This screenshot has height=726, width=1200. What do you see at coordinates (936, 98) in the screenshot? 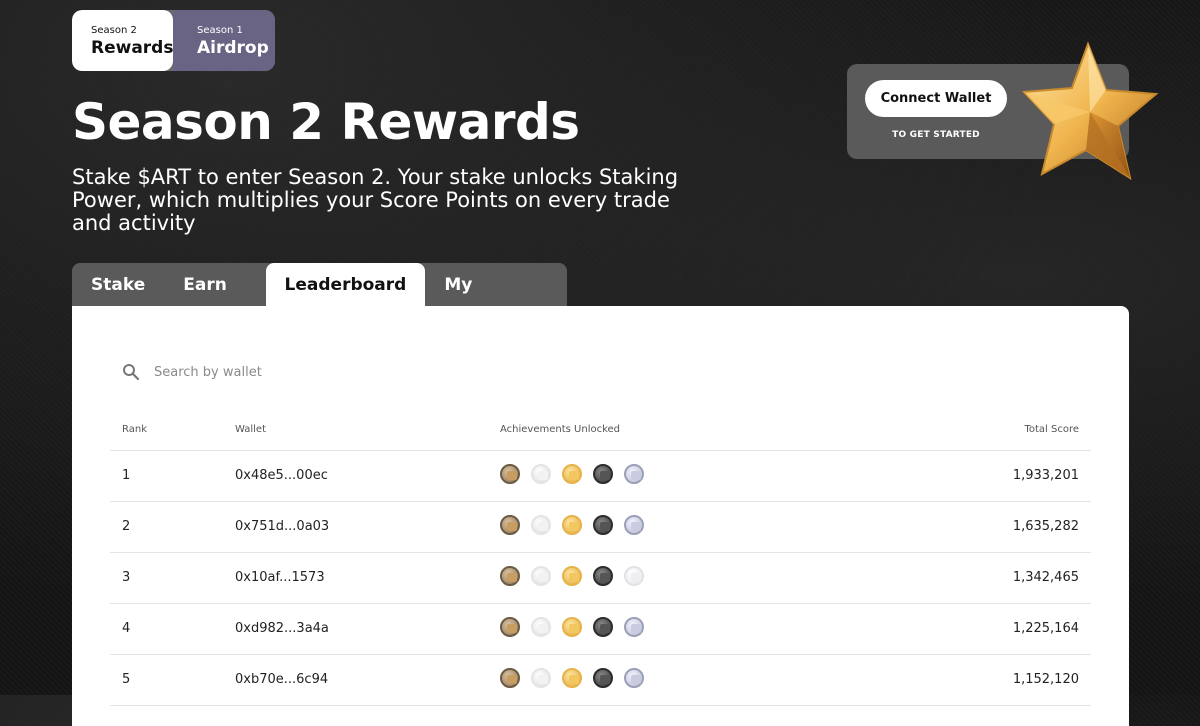
I see `connect-wallet-button: Connect Wallet` at bounding box center [936, 98].